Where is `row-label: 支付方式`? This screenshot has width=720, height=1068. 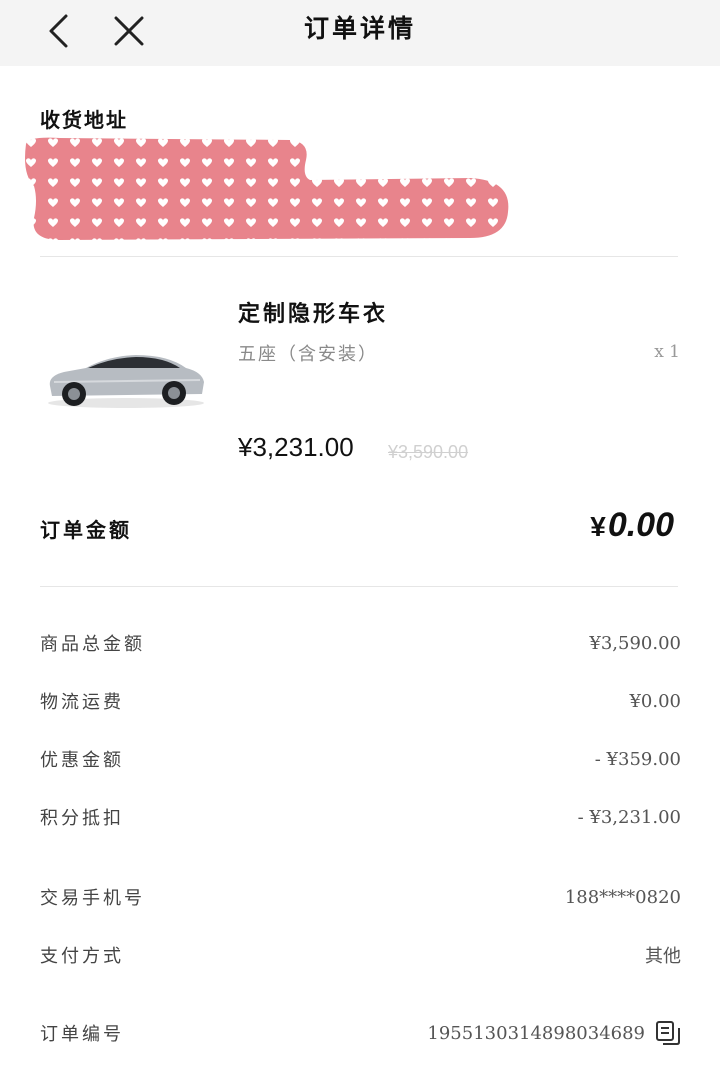 row-label: 支付方式 is located at coordinates (82, 956).